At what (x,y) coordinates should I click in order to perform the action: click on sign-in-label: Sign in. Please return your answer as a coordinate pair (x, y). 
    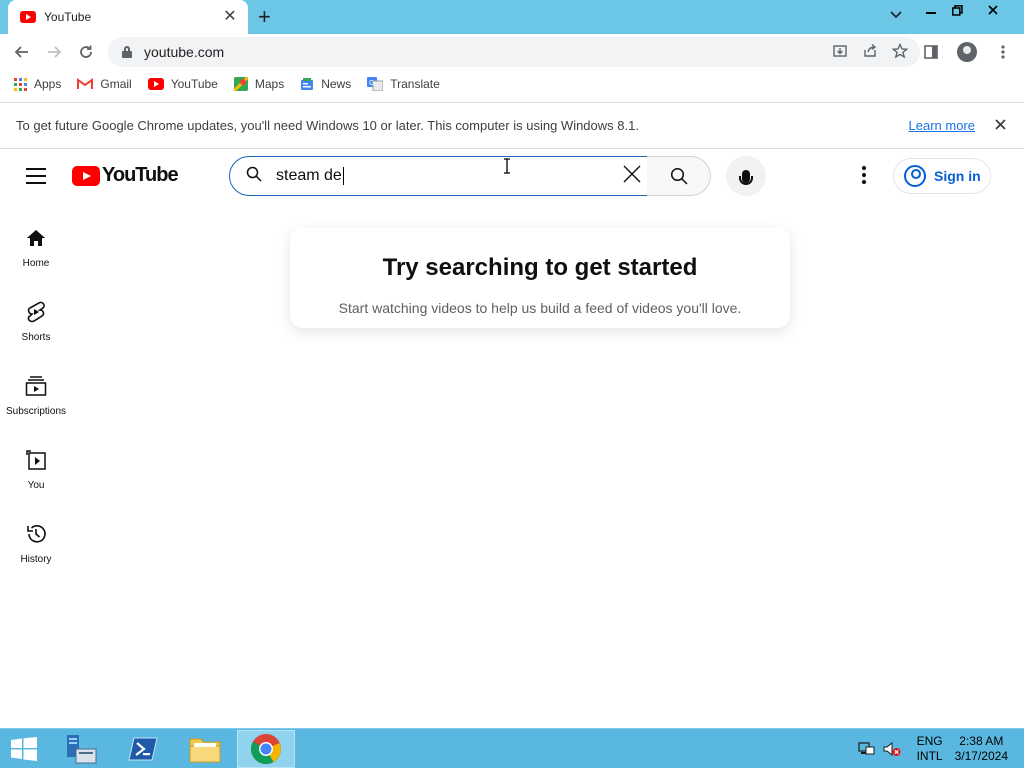
    Looking at the image, I should click on (957, 176).